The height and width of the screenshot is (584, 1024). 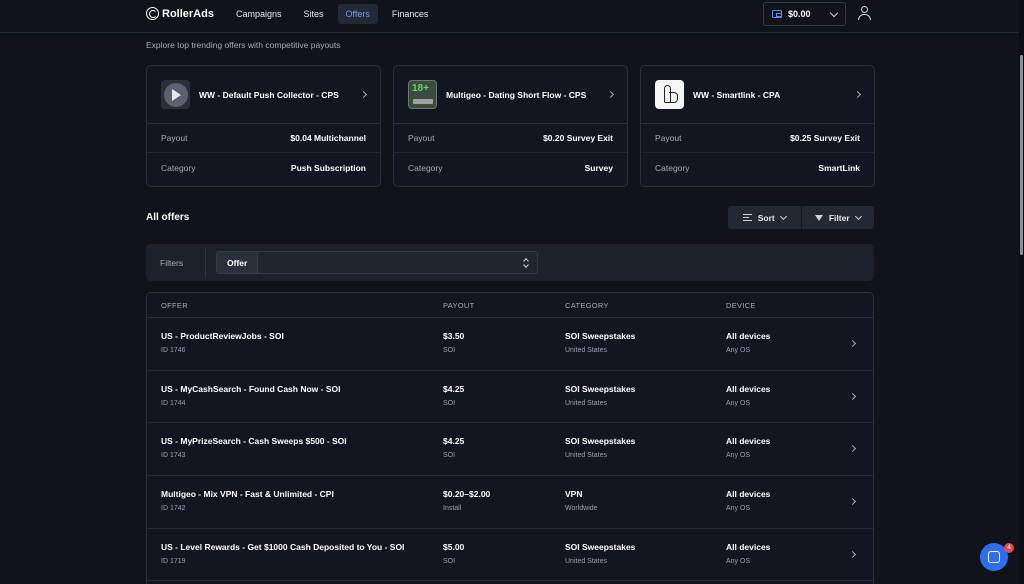 I want to click on column-header-category: CATEGORY, so click(x=587, y=305).